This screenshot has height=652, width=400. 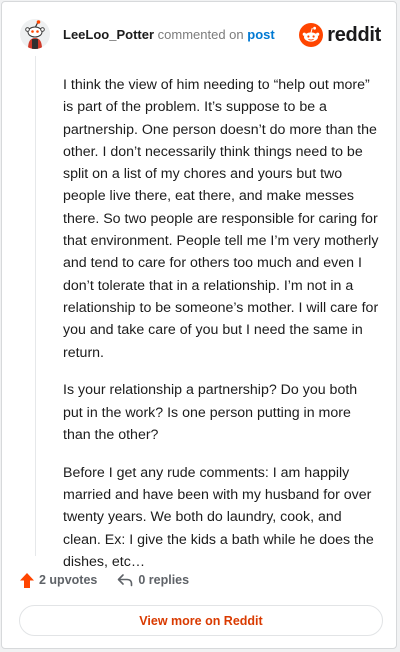 I want to click on upvote-count: 2 upvotes, so click(x=68, y=580).